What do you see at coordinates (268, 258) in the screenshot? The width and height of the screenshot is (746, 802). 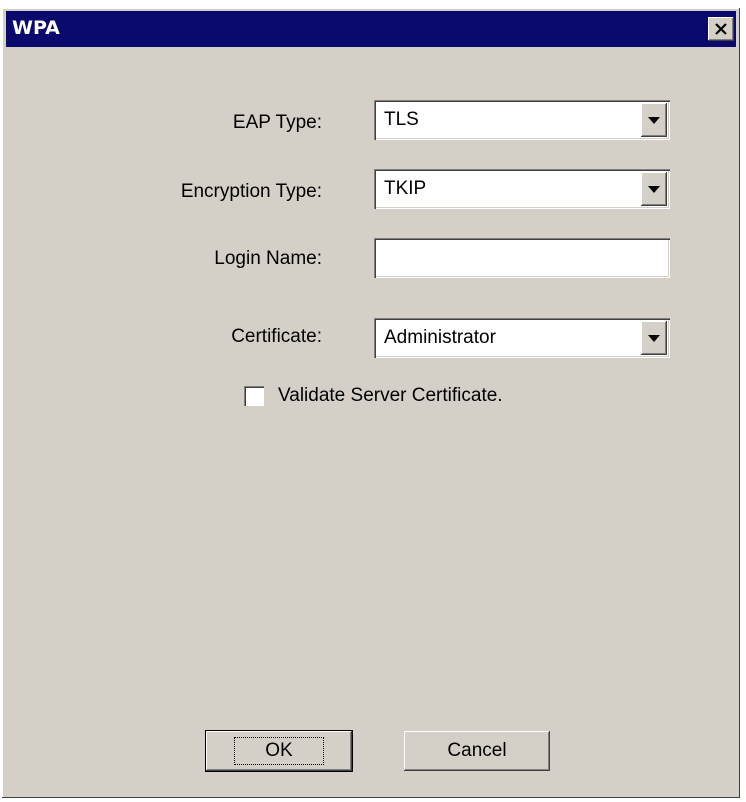 I see `login-name-label: Login Name:` at bounding box center [268, 258].